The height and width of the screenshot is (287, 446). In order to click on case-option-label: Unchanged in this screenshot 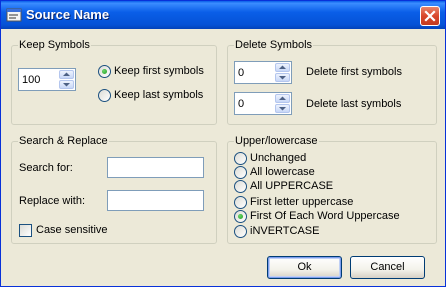, I will do `click(278, 158)`.